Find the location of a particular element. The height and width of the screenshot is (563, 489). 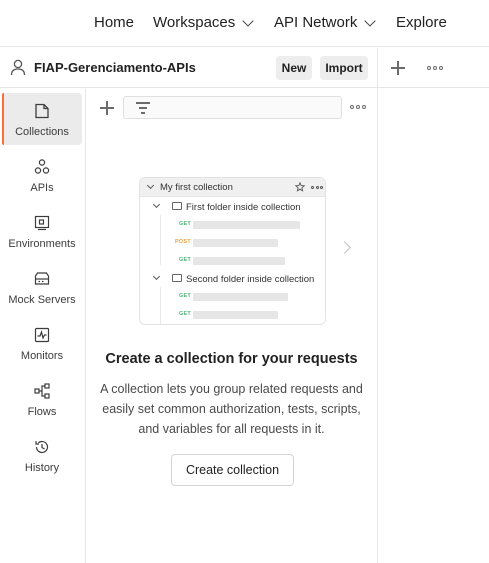

chevron-right-icon is located at coordinates (344, 247).